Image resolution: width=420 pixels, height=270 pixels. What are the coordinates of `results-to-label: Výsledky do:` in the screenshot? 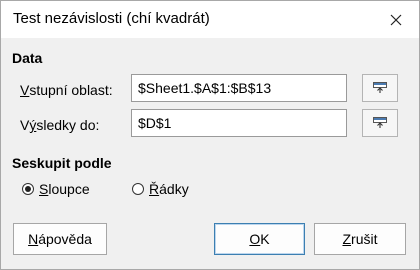 It's located at (60, 125).